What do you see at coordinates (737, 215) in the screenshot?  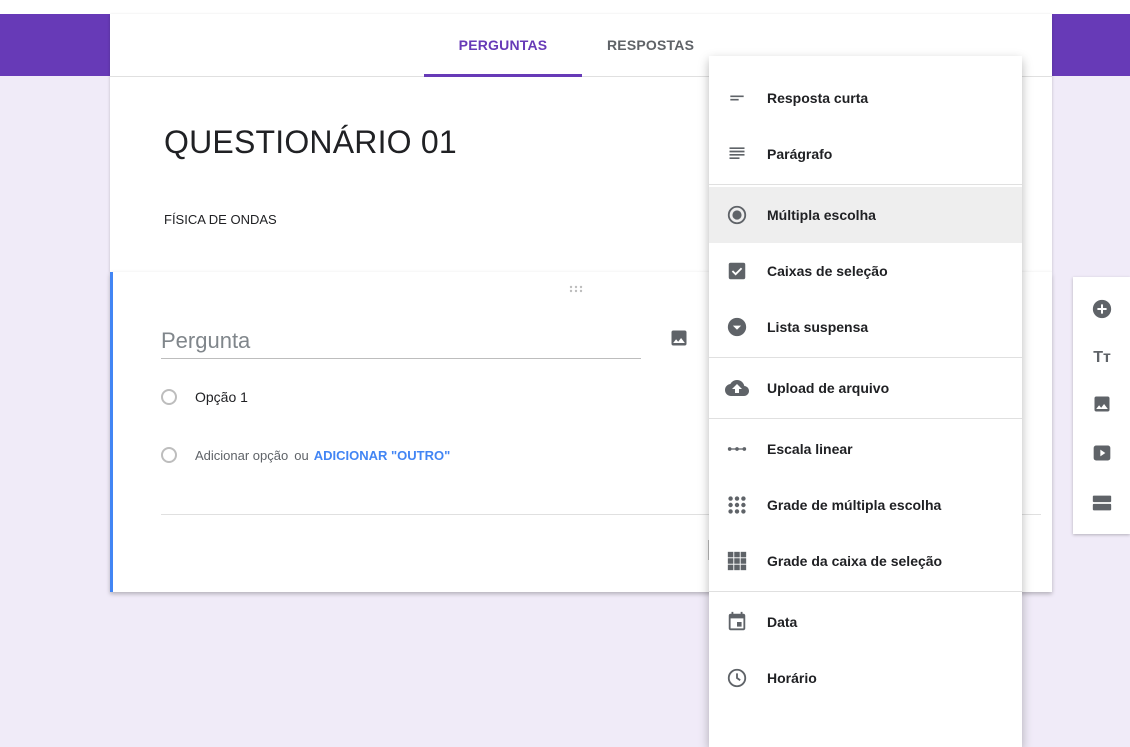 I see `radio-button-icon` at bounding box center [737, 215].